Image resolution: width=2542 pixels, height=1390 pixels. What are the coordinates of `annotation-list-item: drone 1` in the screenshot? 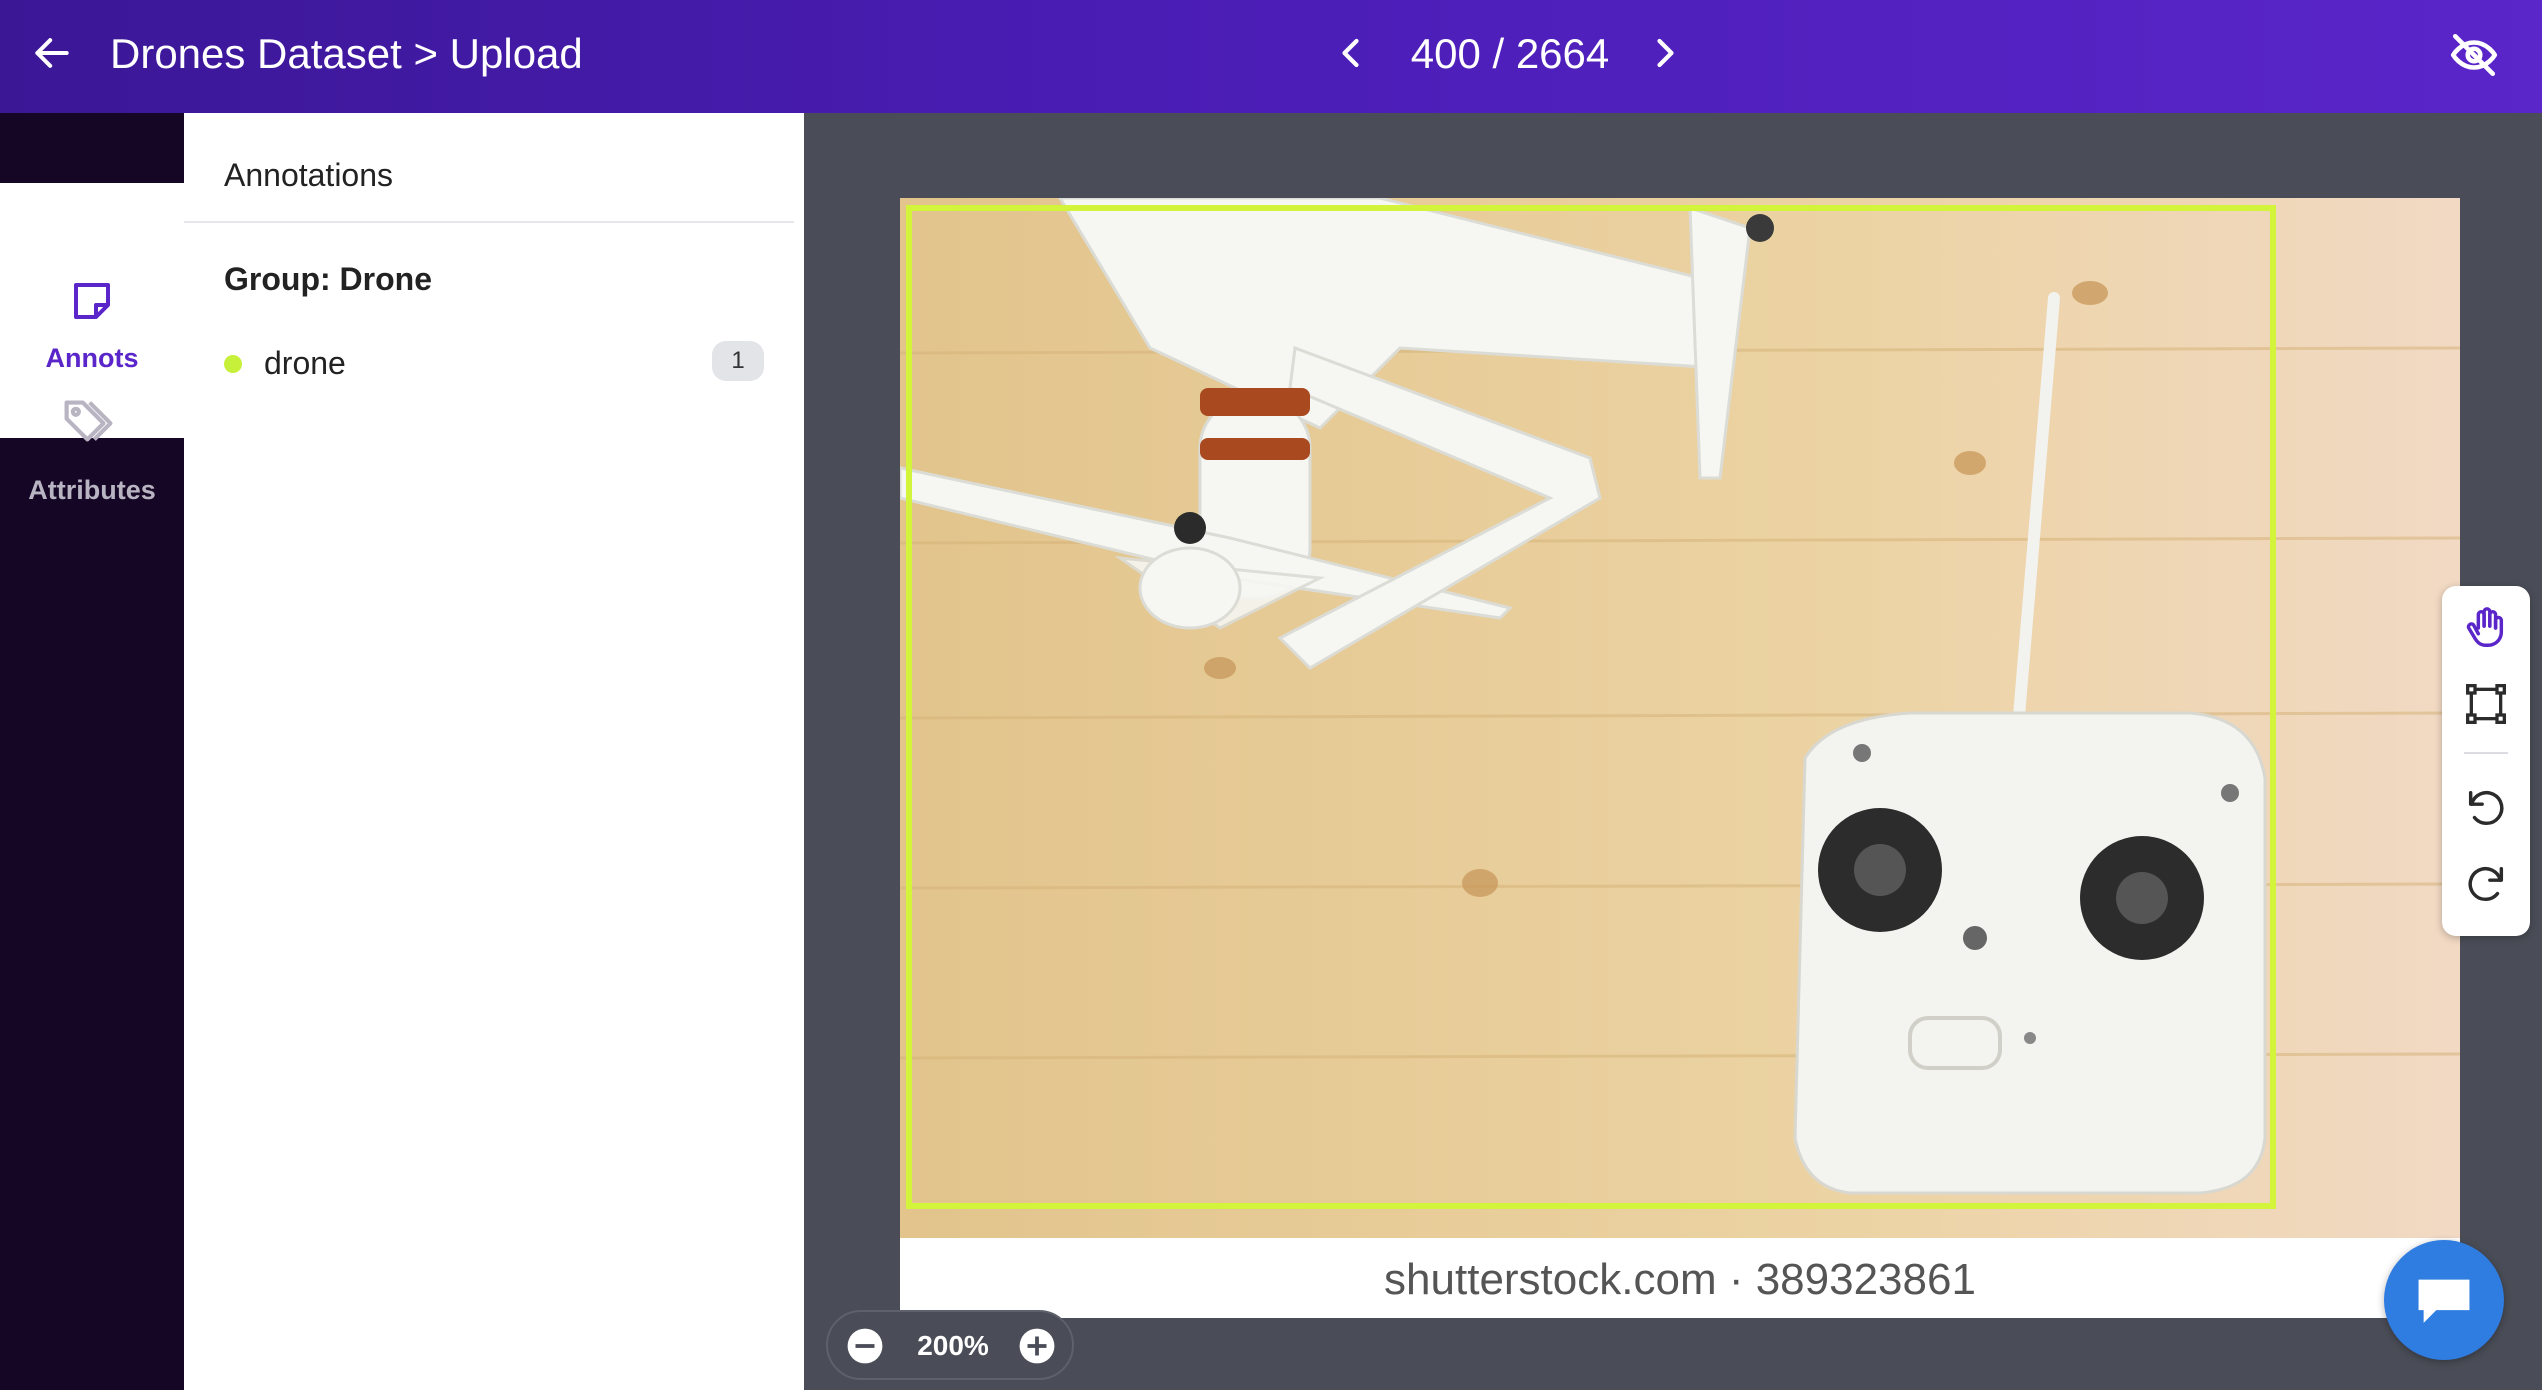 It's located at (494, 363).